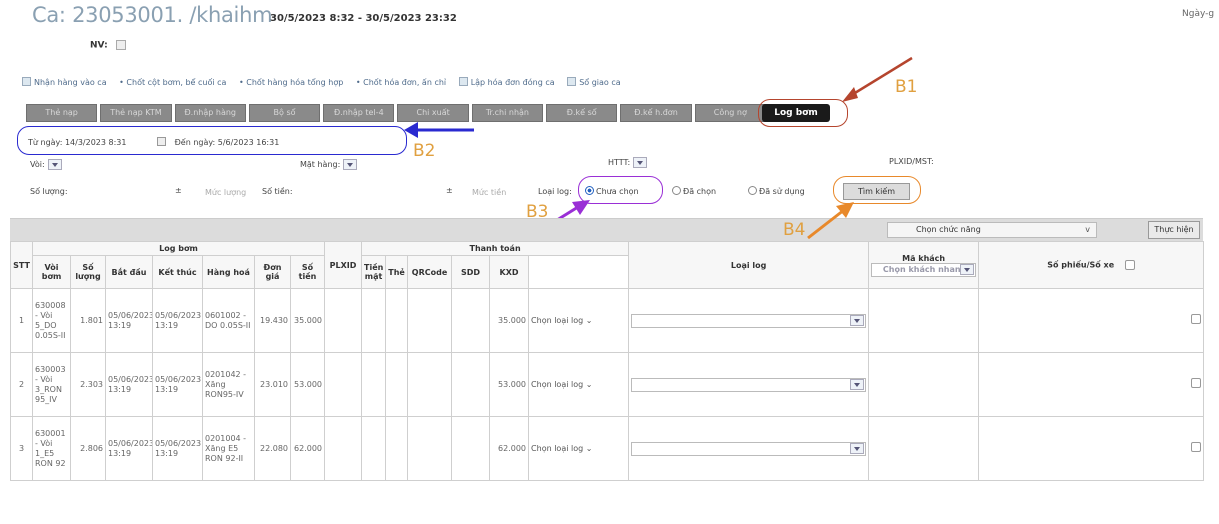 This screenshot has height=524, width=1219. What do you see at coordinates (228, 448) in the screenshot?
I see `cell-hang-hoa: 0201004 - Xăng E5 RON 92-II` at bounding box center [228, 448].